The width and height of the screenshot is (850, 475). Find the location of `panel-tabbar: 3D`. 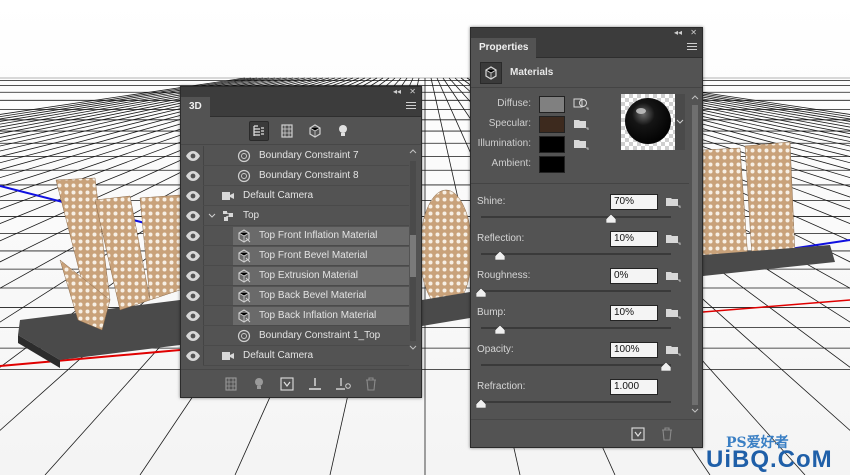

panel-tabbar: 3D is located at coordinates (301, 107).